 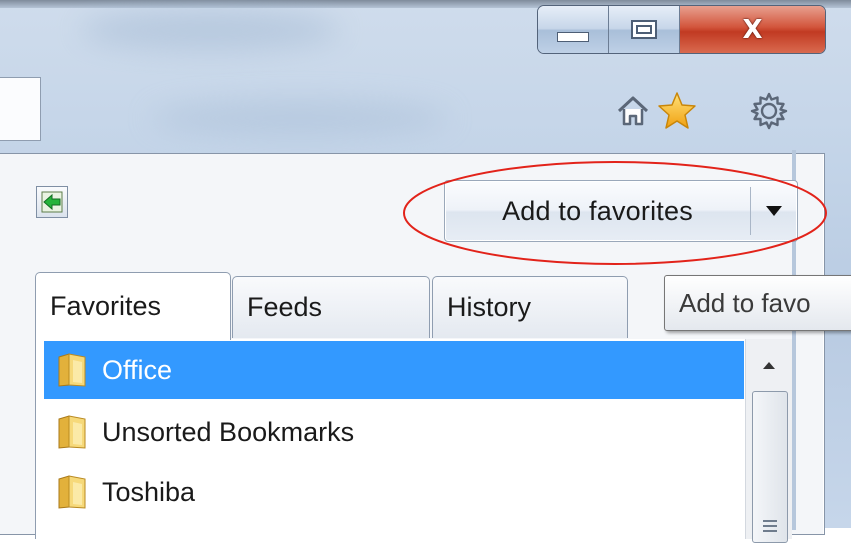 What do you see at coordinates (106, 306) in the screenshot?
I see `tab-favorites-label: Favorites` at bounding box center [106, 306].